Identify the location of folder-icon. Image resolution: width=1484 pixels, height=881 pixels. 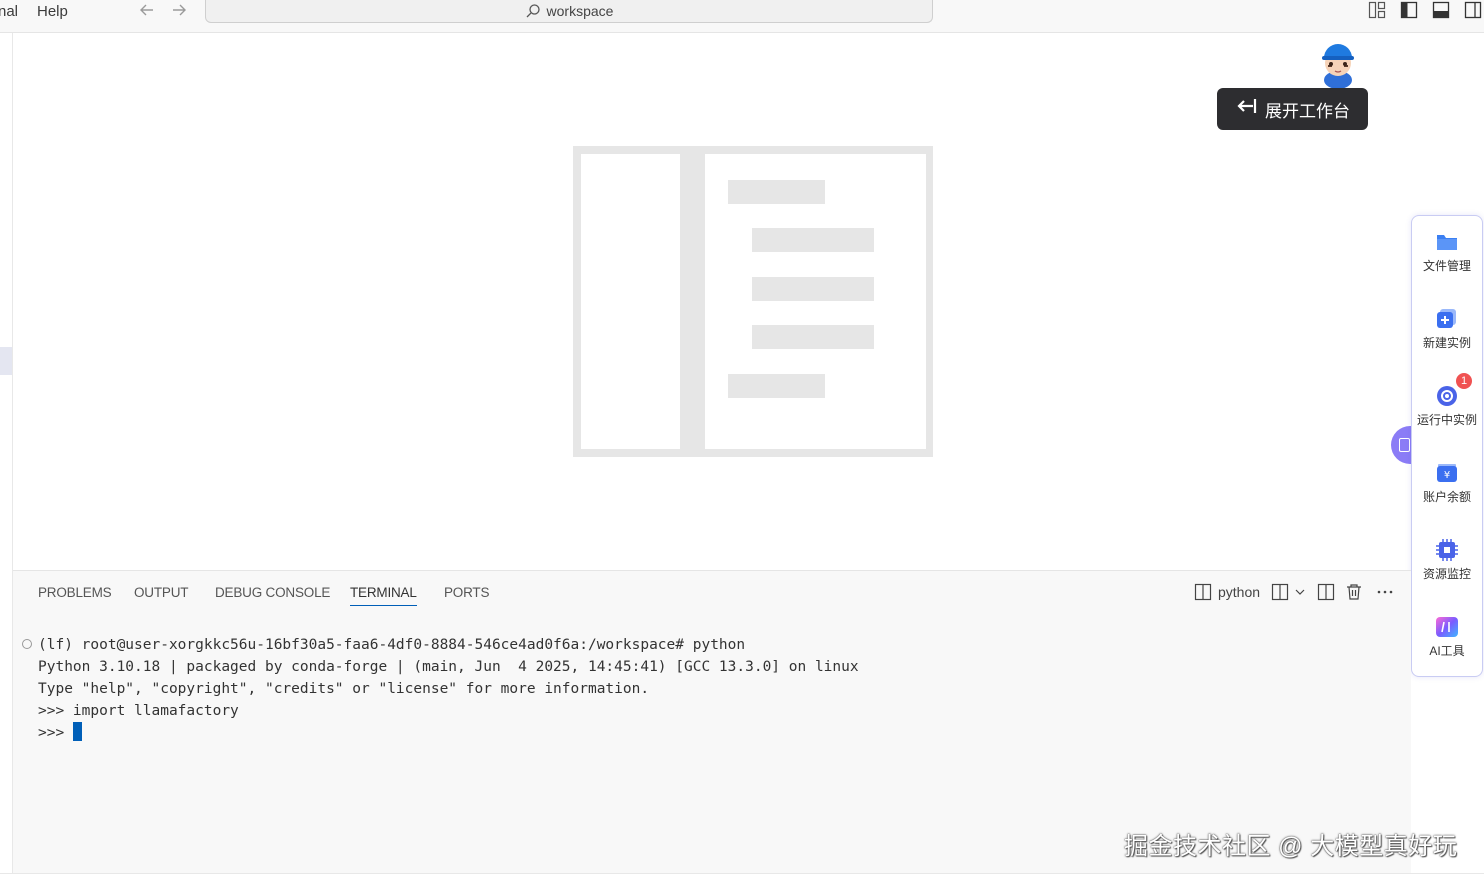
(1447, 242).